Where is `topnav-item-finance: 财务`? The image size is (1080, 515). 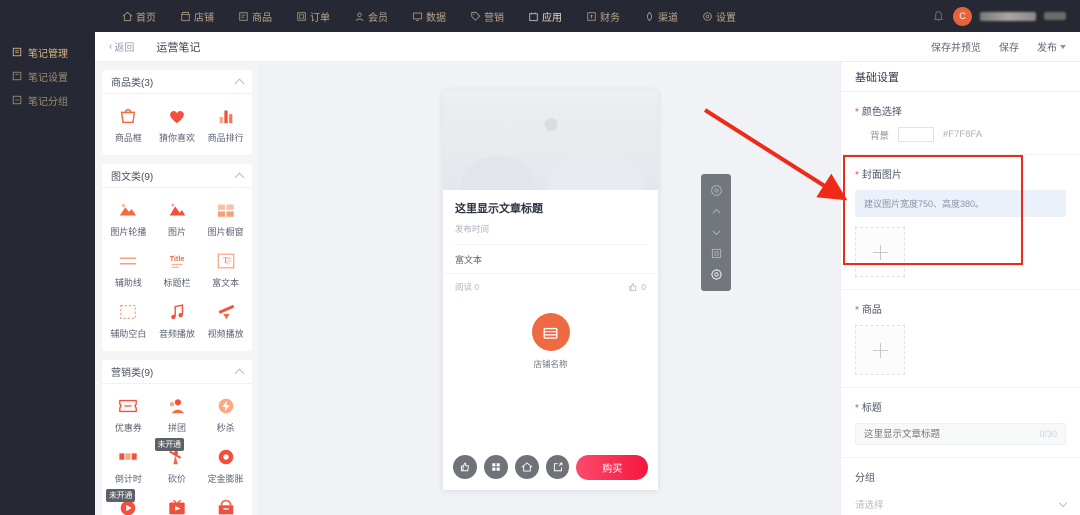 topnav-item-finance: 财务 is located at coordinates (603, 16).